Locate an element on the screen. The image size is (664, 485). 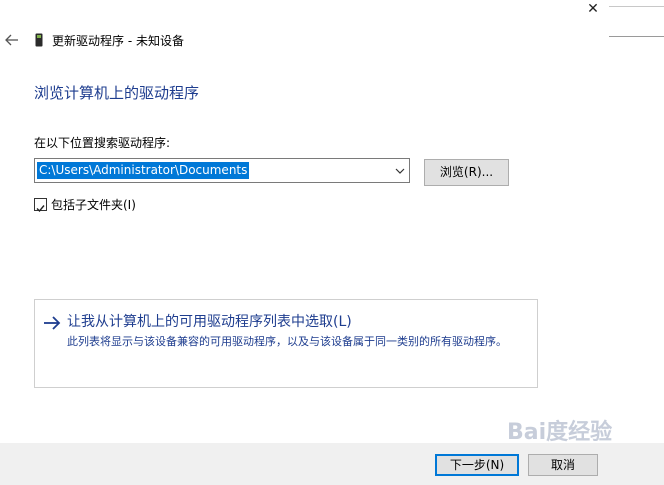
right-arrow-icon is located at coordinates (52, 323).